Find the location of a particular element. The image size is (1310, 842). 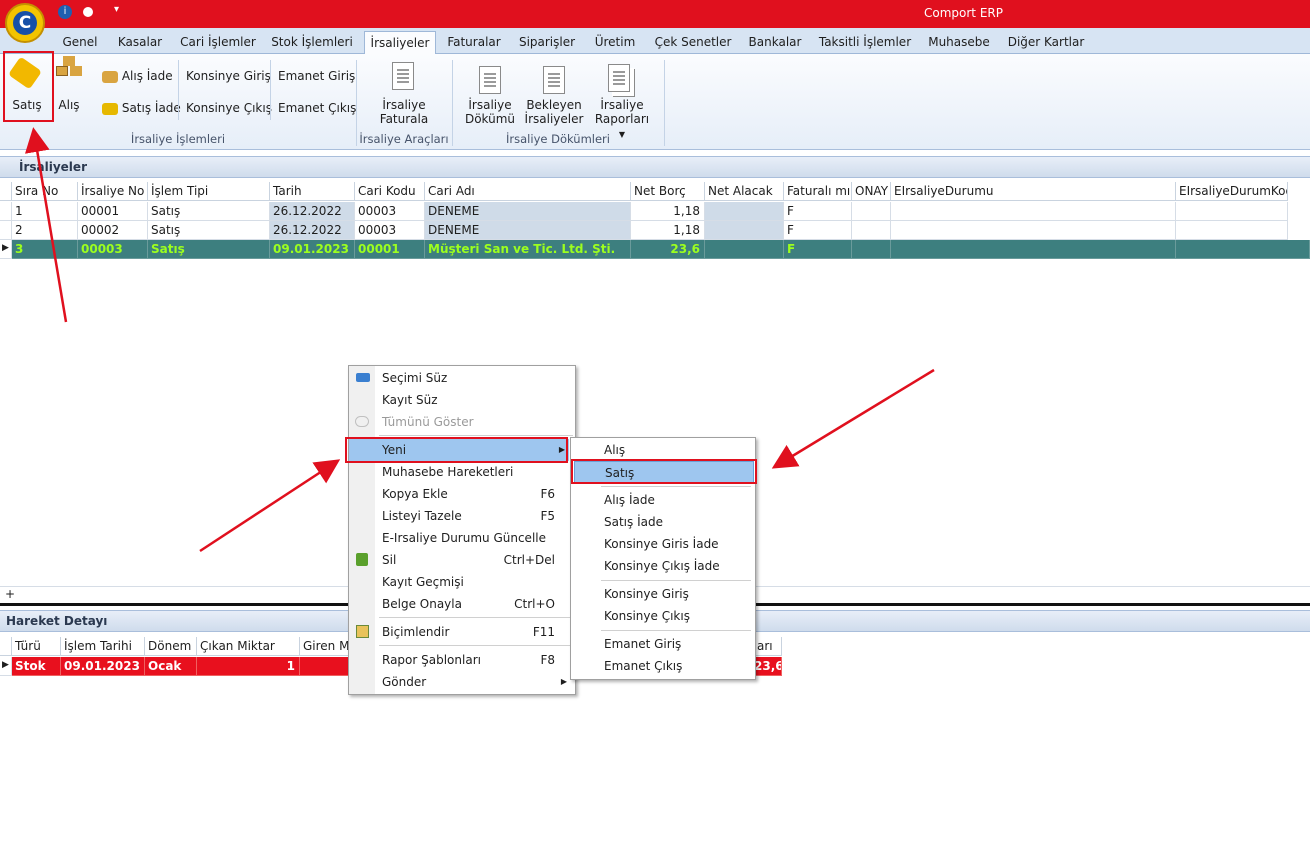

col-eirsaliye-durumu: EIrsaliyeDurumu is located at coordinates (1033, 191).